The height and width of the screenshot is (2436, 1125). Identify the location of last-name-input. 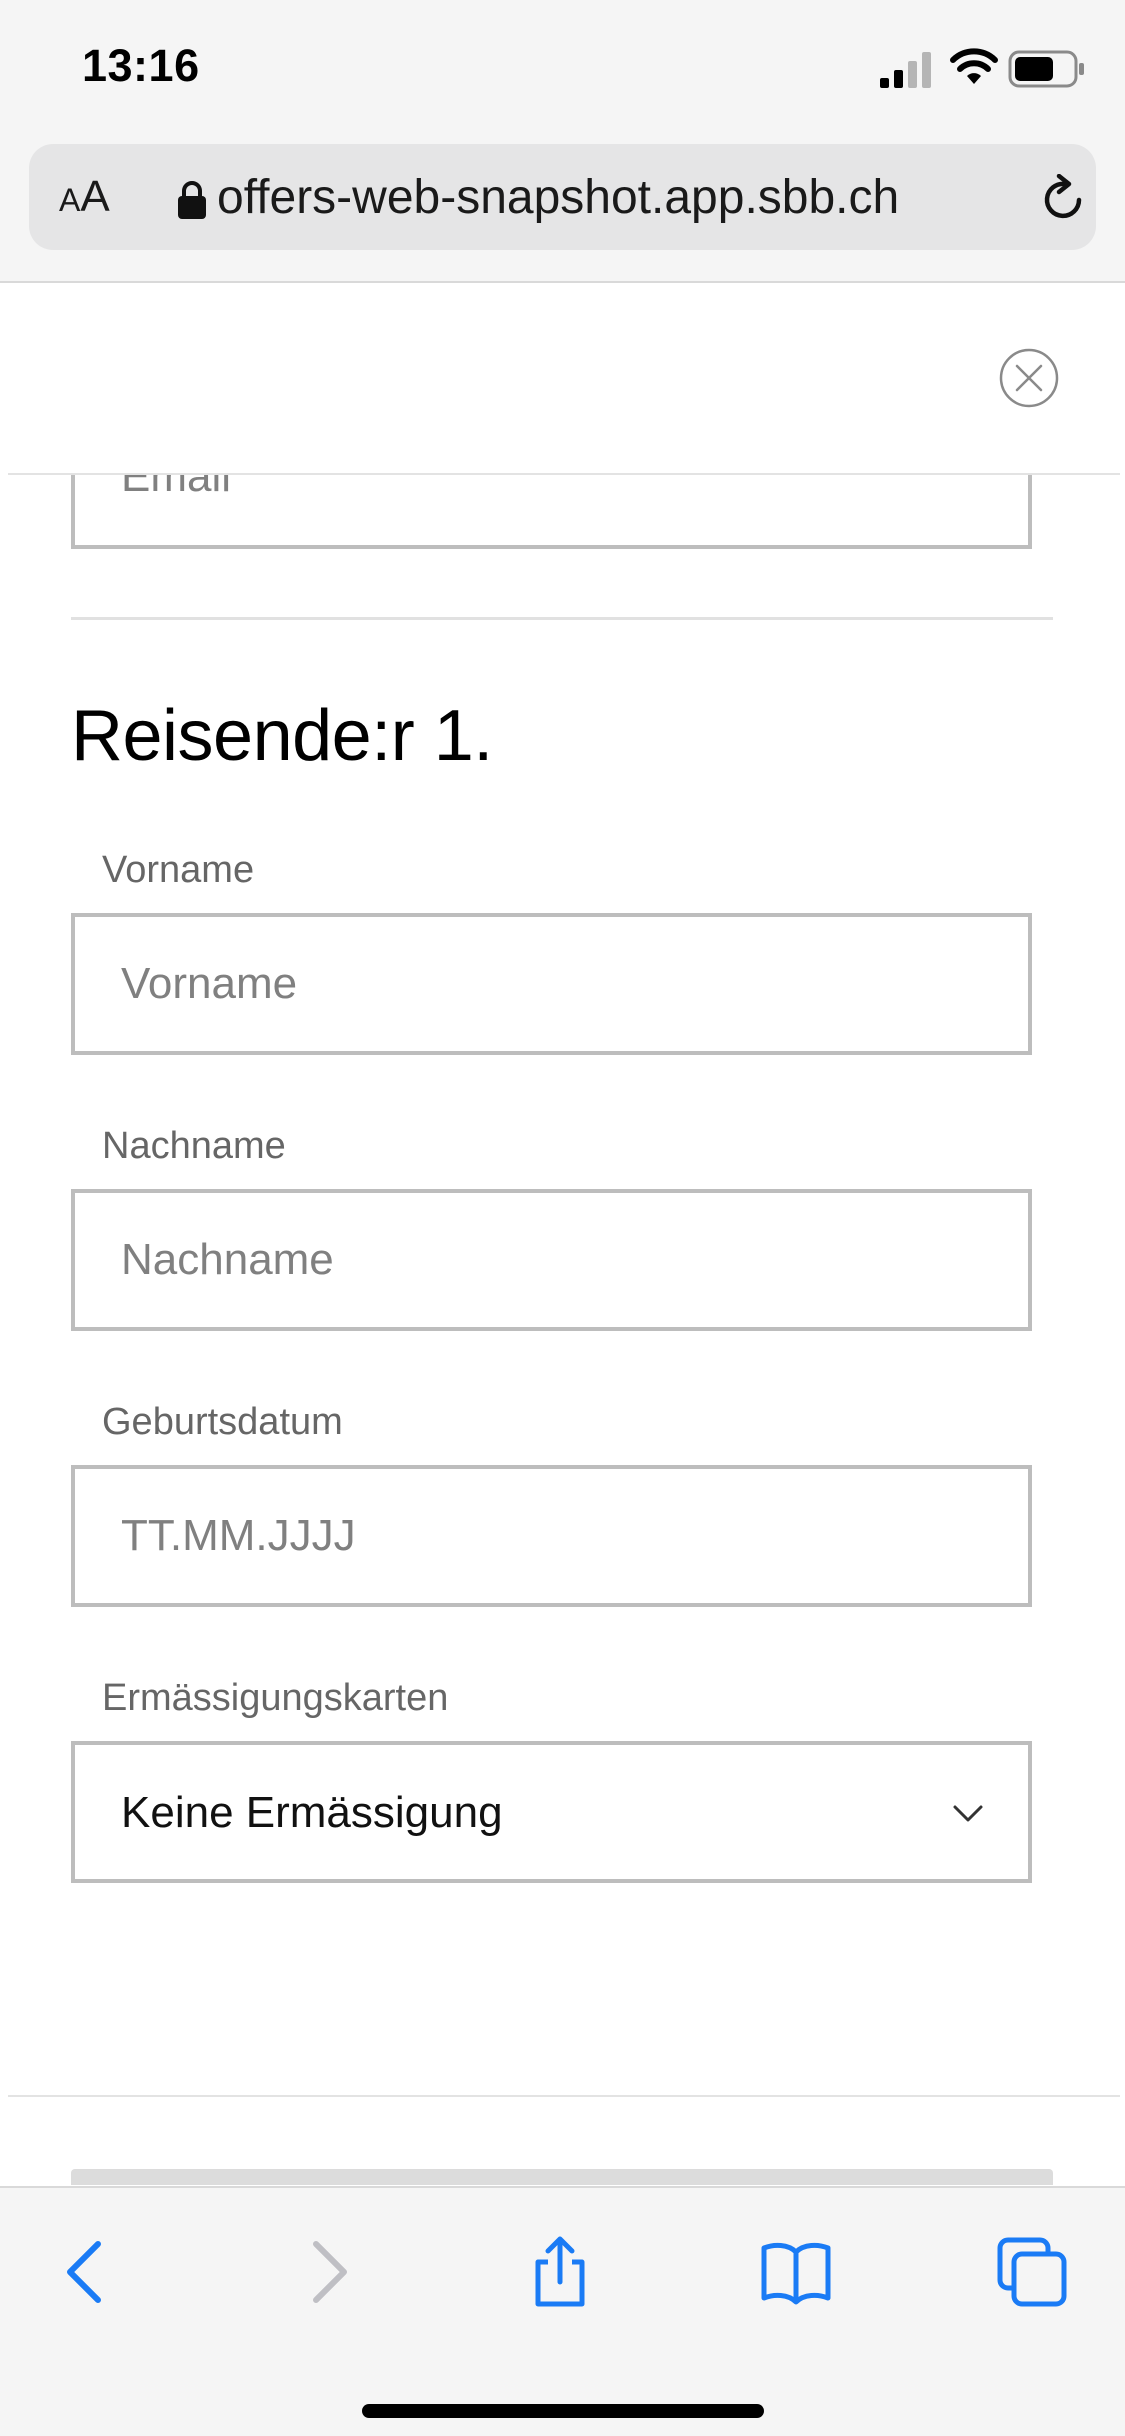
(551, 1260).